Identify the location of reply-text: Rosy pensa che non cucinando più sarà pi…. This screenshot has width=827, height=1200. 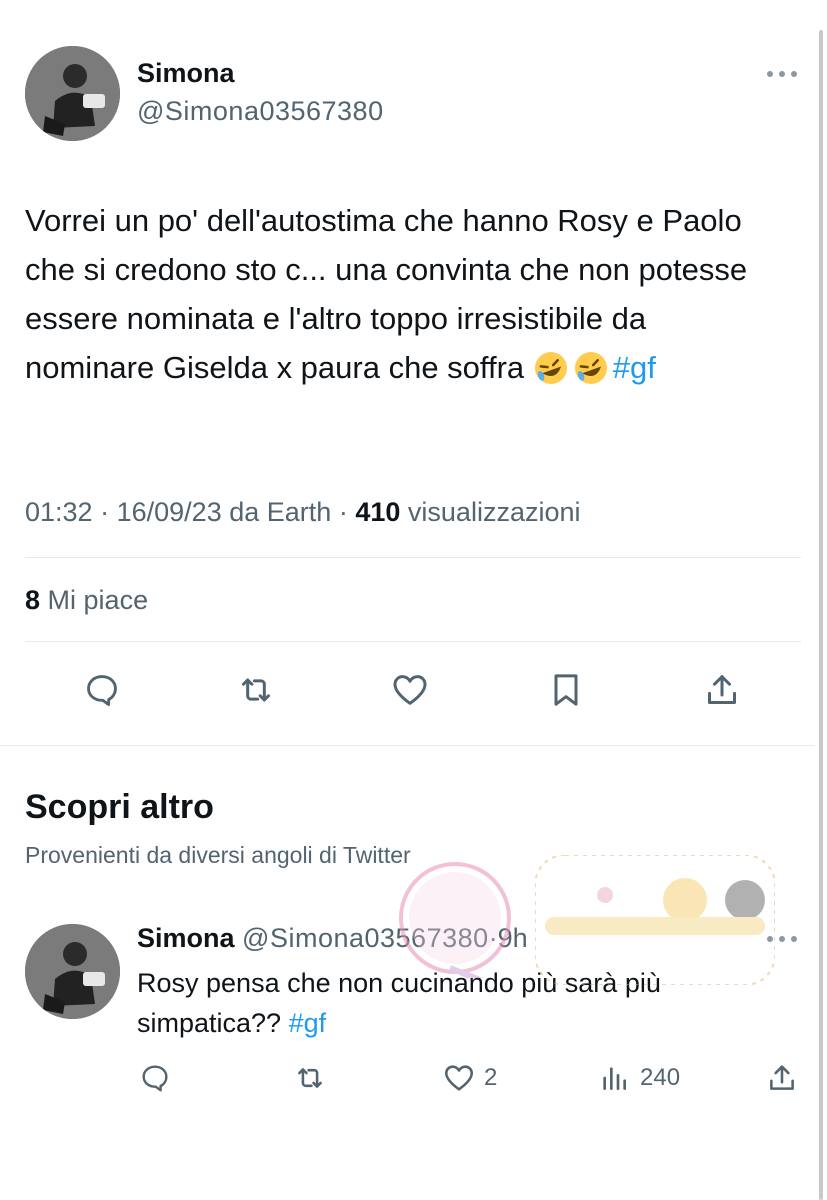
(462, 1003).